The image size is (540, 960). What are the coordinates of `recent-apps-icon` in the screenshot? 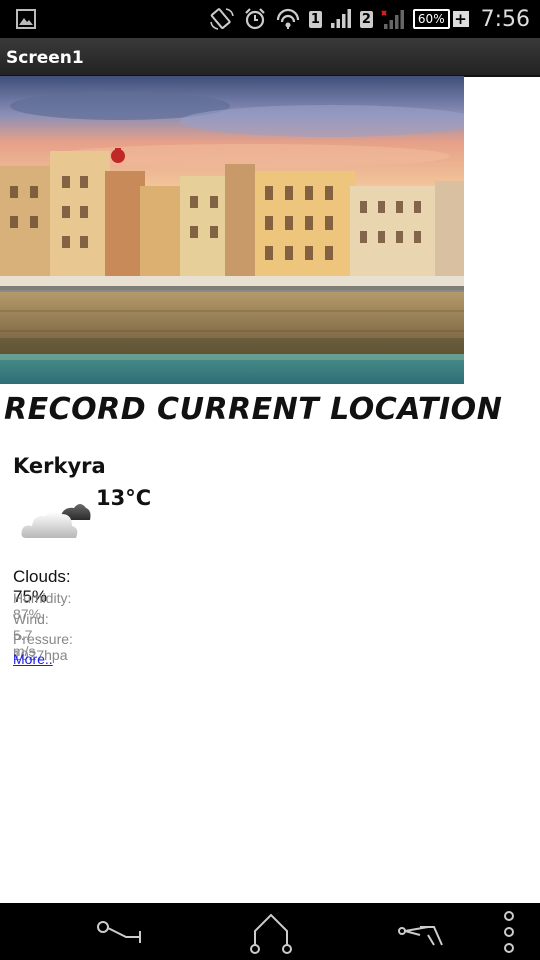 It's located at (421, 935).